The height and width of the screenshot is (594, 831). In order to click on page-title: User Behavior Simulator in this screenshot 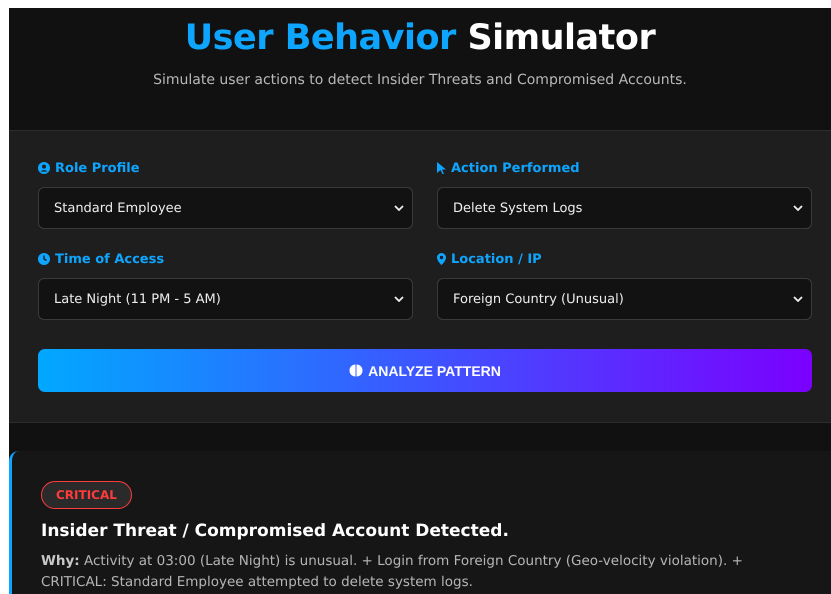, I will do `click(420, 38)`.